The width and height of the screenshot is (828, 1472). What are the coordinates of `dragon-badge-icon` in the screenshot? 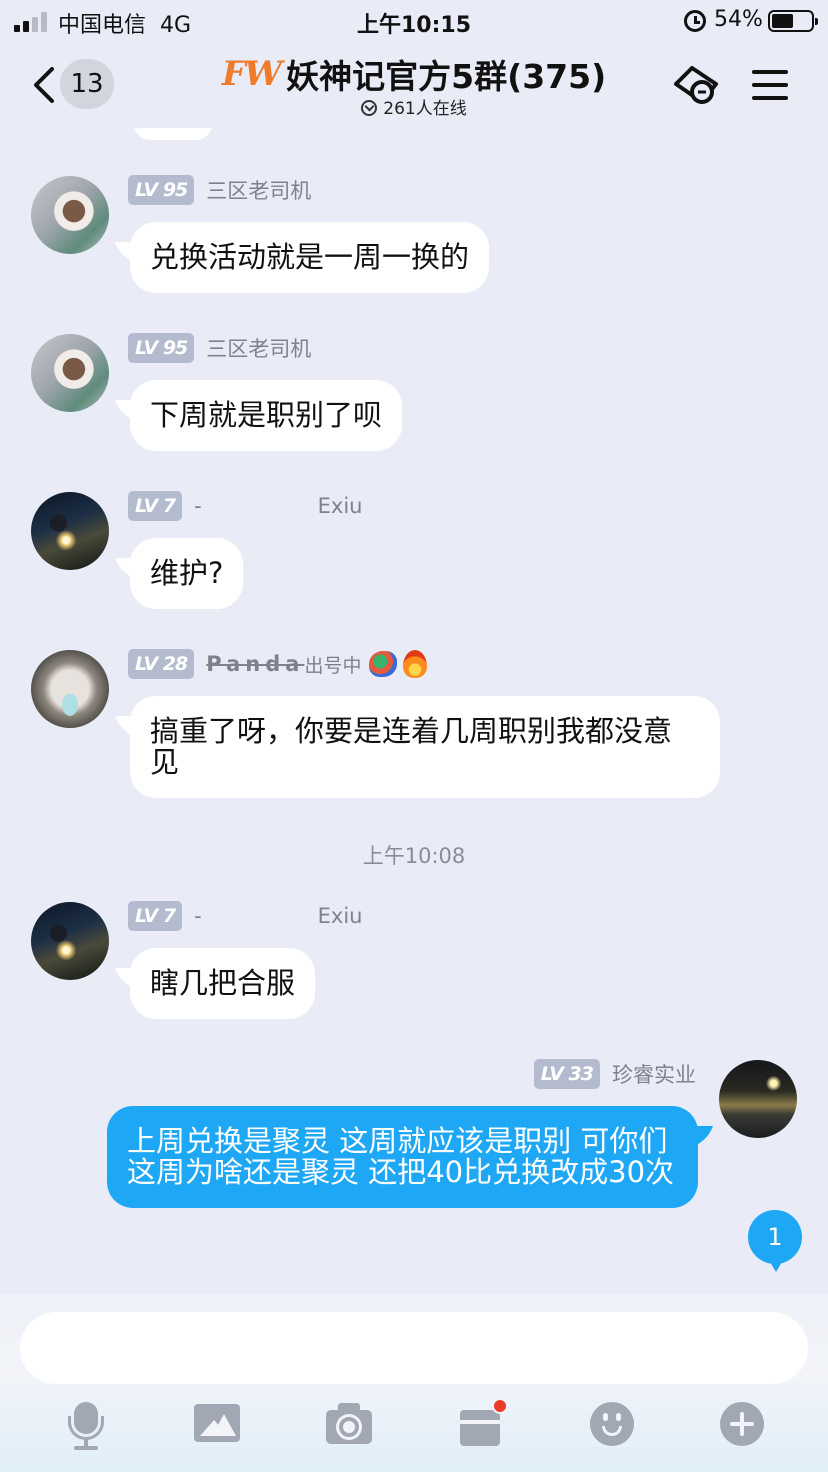 It's located at (383, 664).